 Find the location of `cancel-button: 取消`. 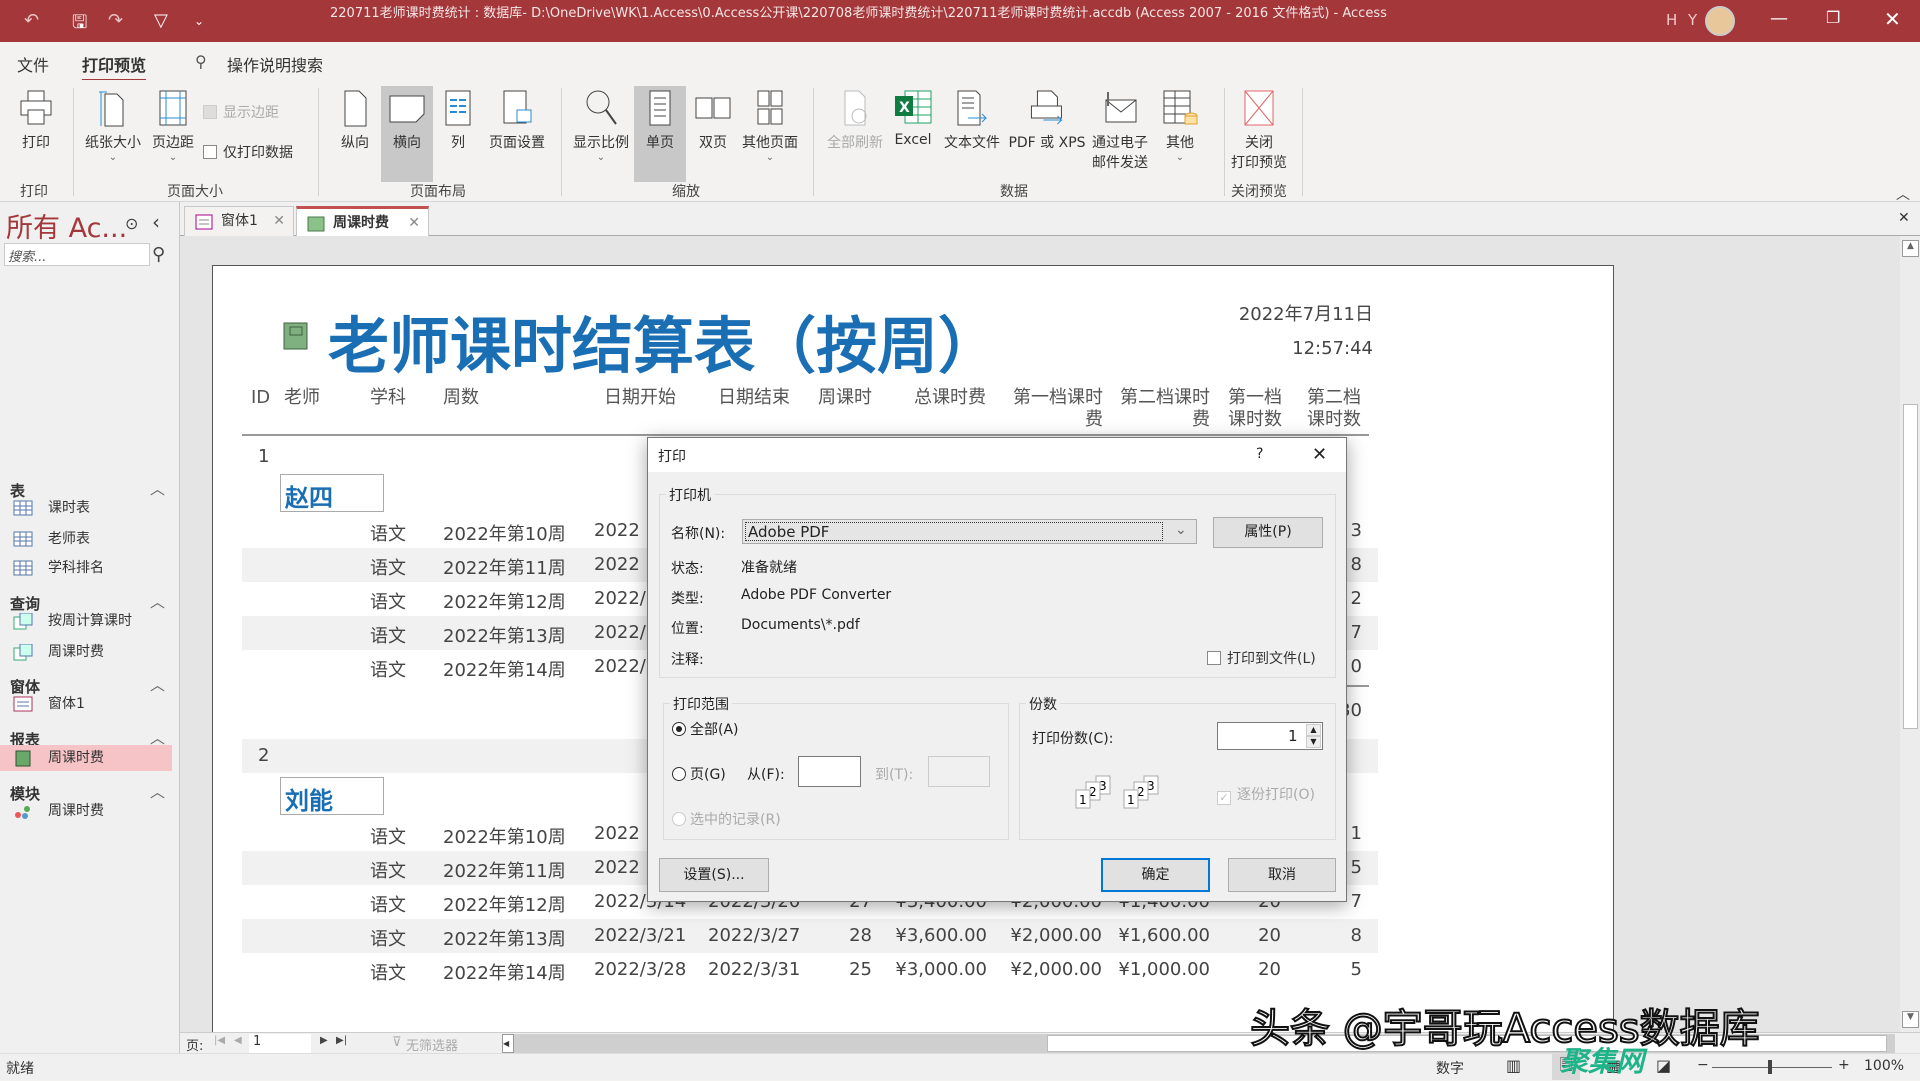

cancel-button: 取消 is located at coordinates (1282, 875).